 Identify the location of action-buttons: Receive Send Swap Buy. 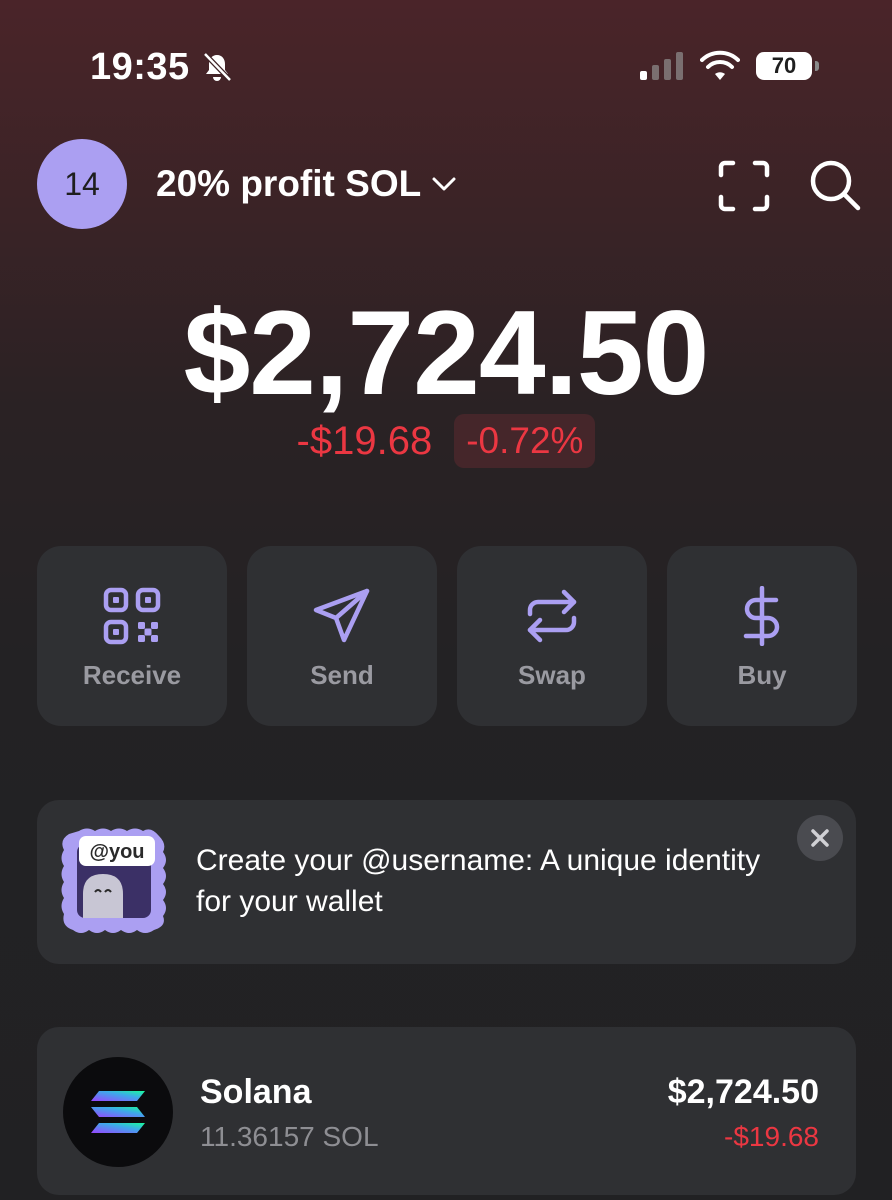
(447, 636).